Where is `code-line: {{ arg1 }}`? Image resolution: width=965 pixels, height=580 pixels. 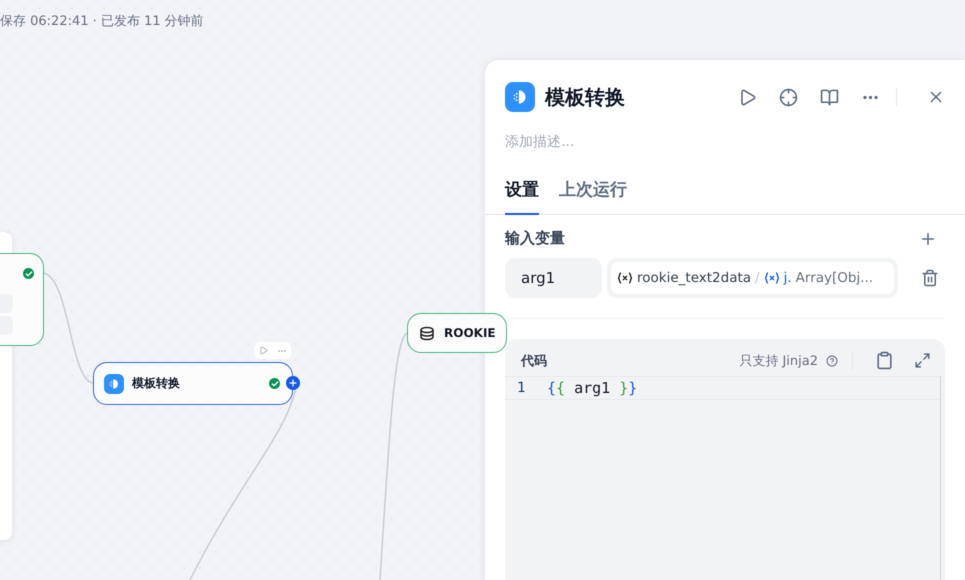
code-line: {{ arg1 }} is located at coordinates (592, 388).